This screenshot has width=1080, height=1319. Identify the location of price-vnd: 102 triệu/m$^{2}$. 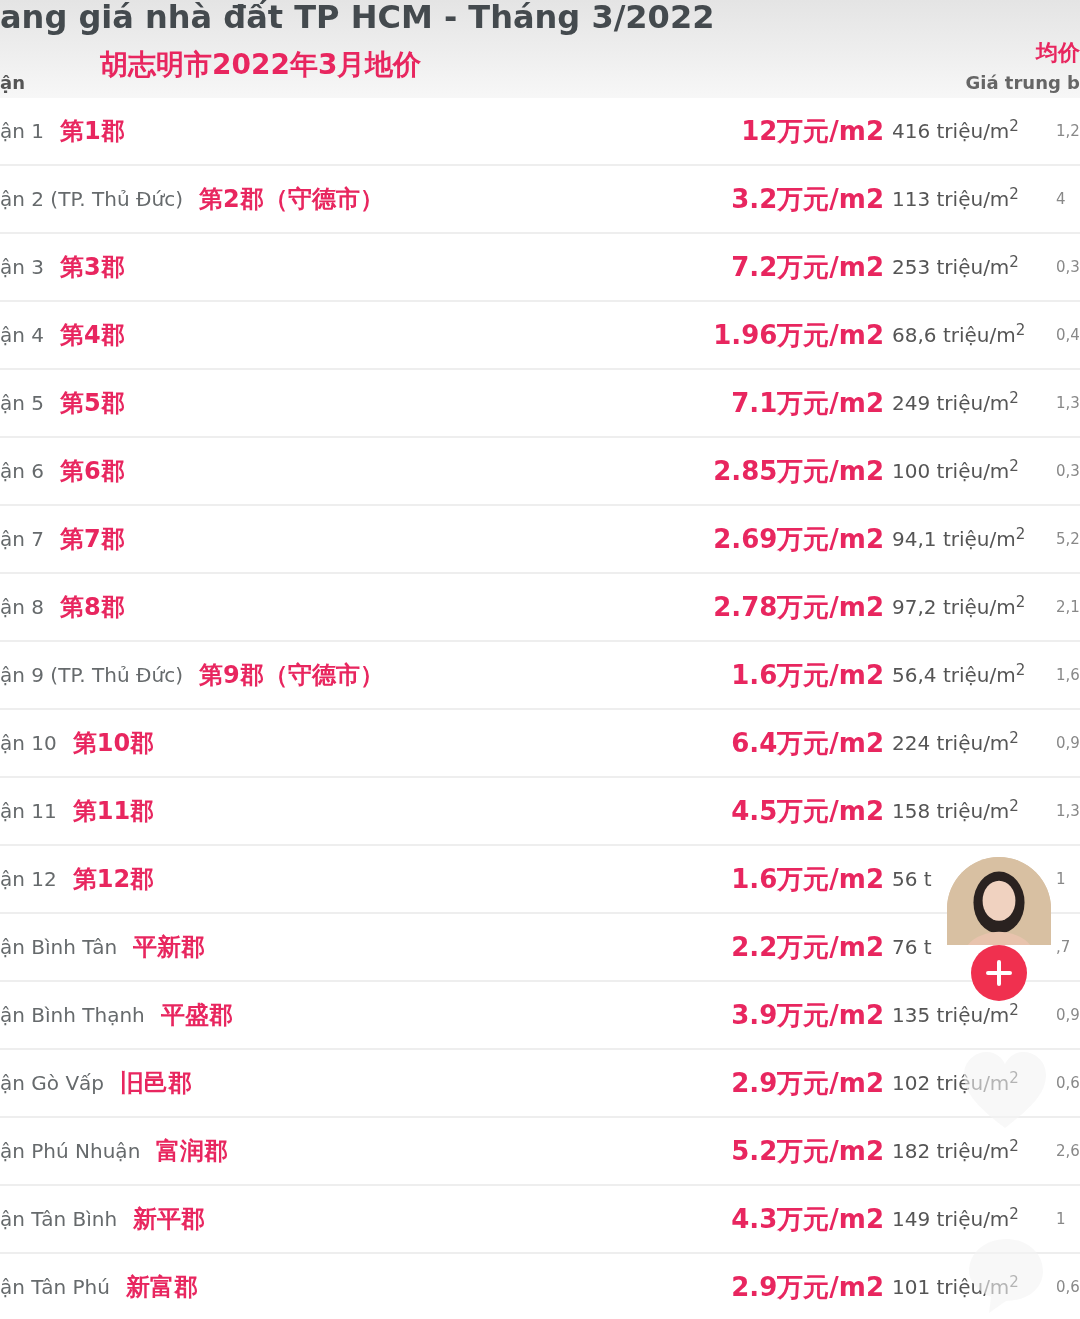
(956, 1082).